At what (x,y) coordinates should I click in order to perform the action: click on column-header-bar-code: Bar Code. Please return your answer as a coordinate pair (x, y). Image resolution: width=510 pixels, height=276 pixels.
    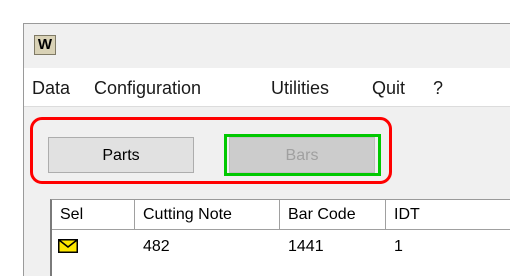
    Looking at the image, I should click on (333, 215).